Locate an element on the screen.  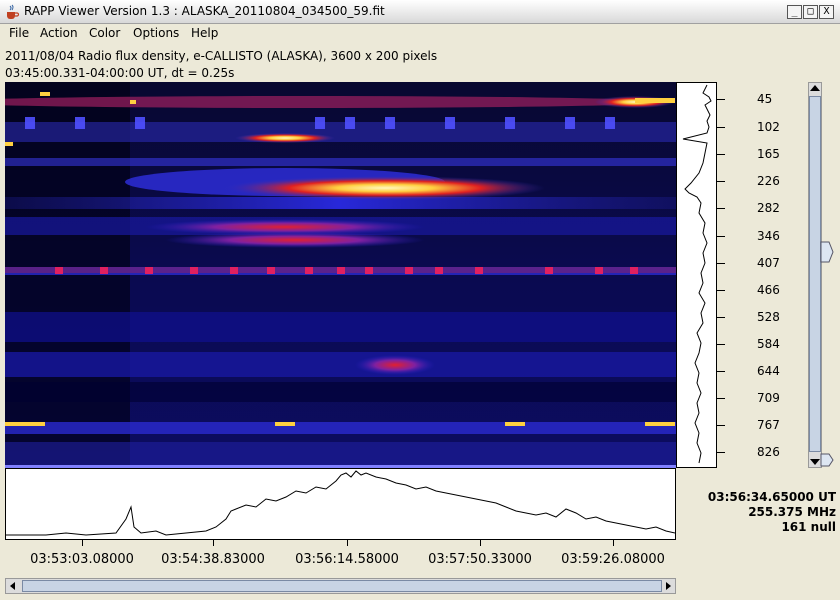
horizontal-scrollbar is located at coordinates (340, 586).